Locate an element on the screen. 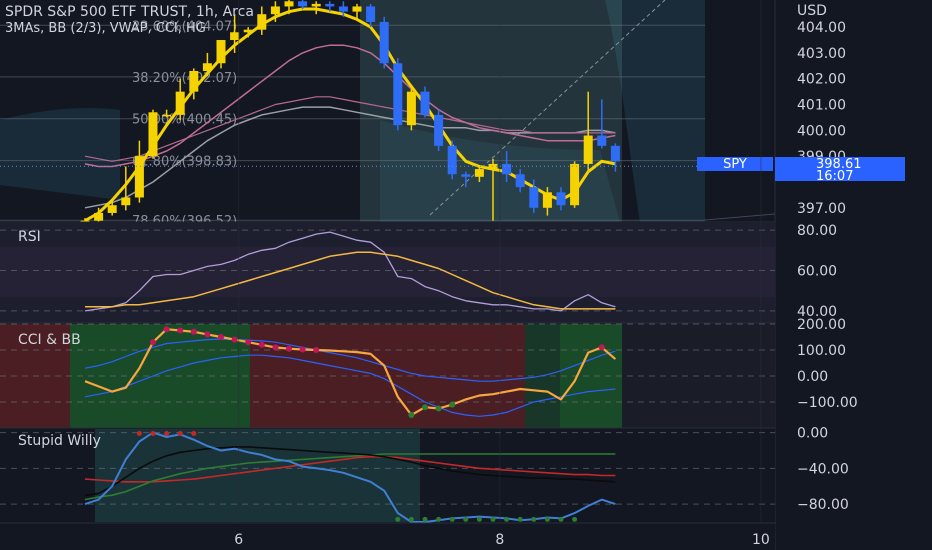  ticker-tag-label: SPY is located at coordinates (735, 164).